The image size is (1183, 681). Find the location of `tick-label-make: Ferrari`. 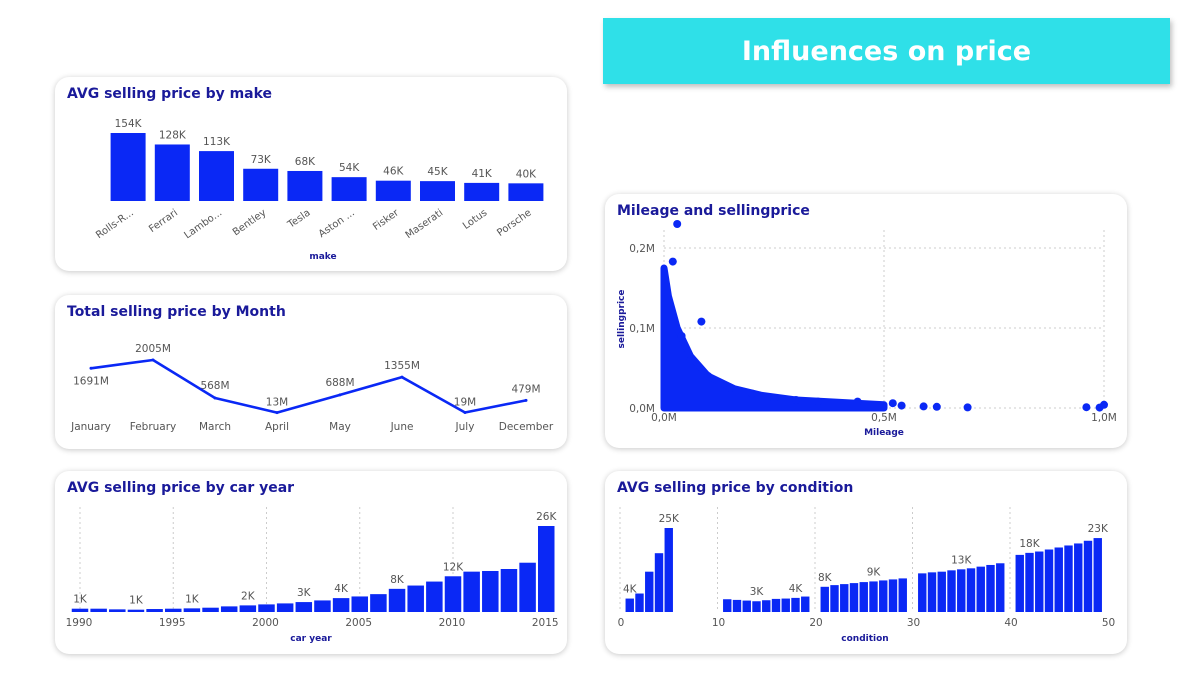

tick-label-make: Ferrari is located at coordinates (163, 221).